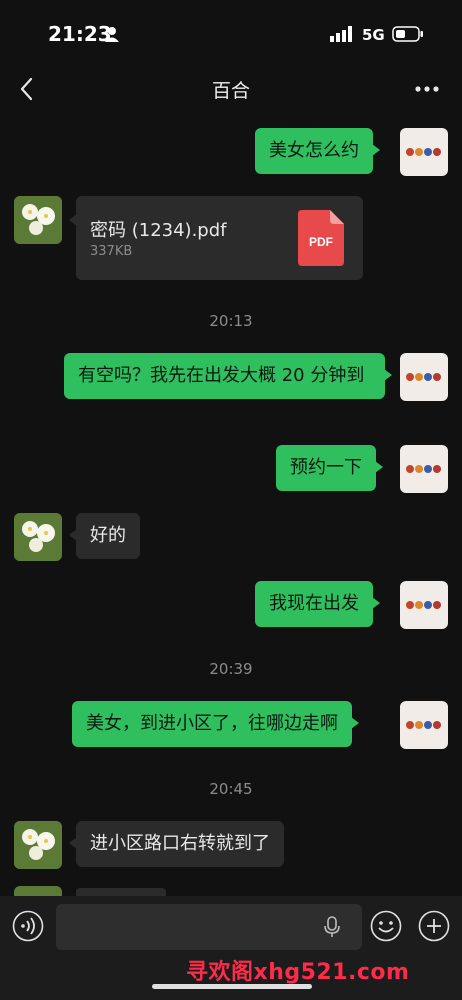 Image resolution: width=462 pixels, height=1000 pixels. Describe the element at coordinates (231, 669) in the screenshot. I see `message-timestamp: 20:39` at that location.